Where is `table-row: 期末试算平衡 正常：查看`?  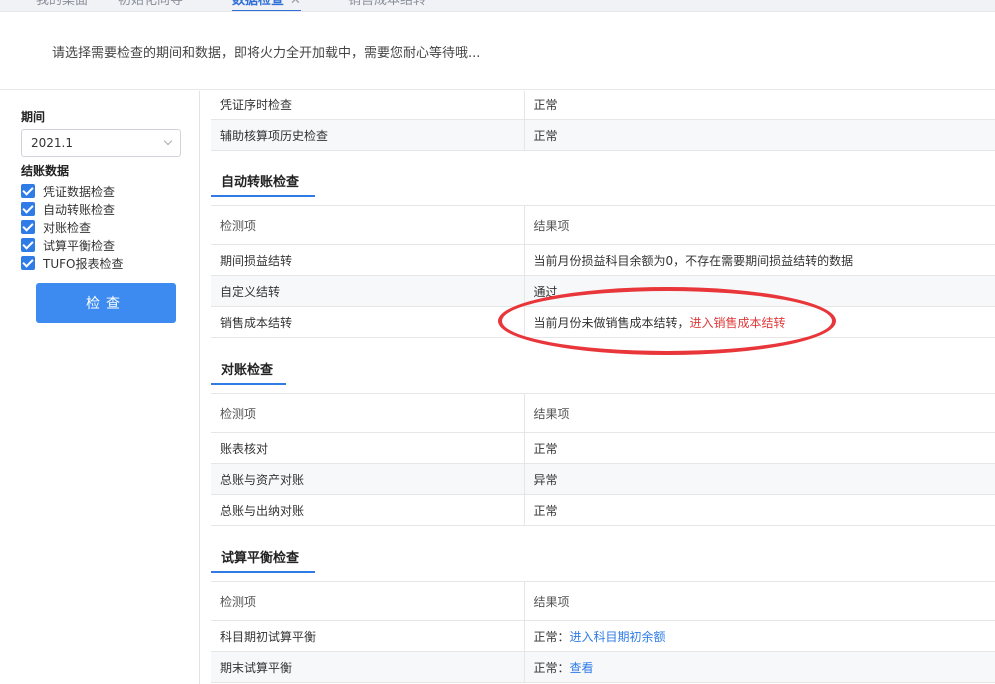 table-row: 期末试算平衡 正常：查看 is located at coordinates (603, 667).